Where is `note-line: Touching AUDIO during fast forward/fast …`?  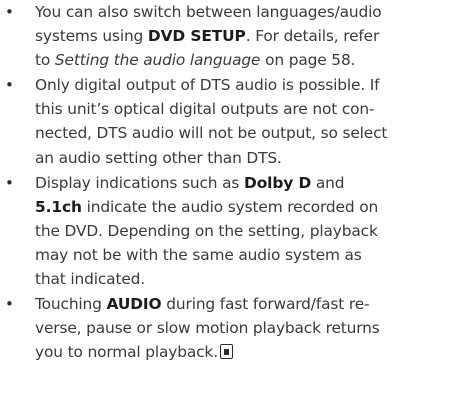
note-line: Touching AUDIO during fast forward/fast … is located at coordinates (202, 304).